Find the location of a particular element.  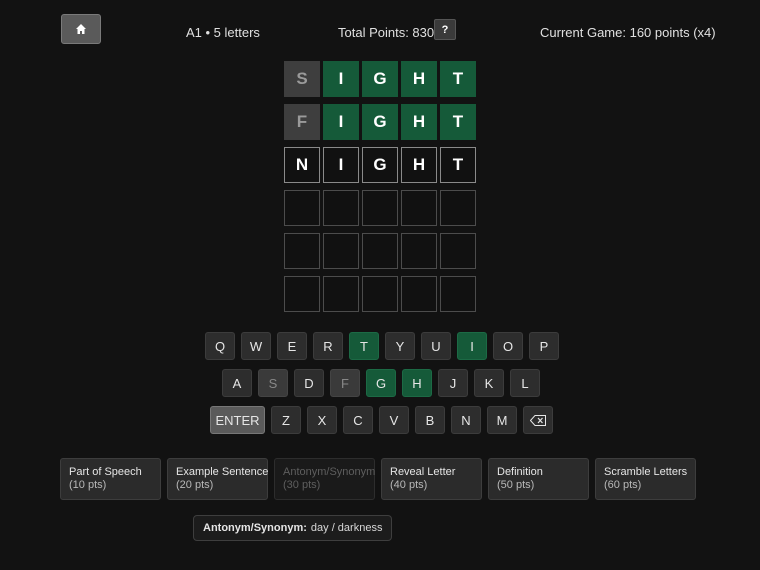

hint-cost: (10 pts) is located at coordinates (88, 485).